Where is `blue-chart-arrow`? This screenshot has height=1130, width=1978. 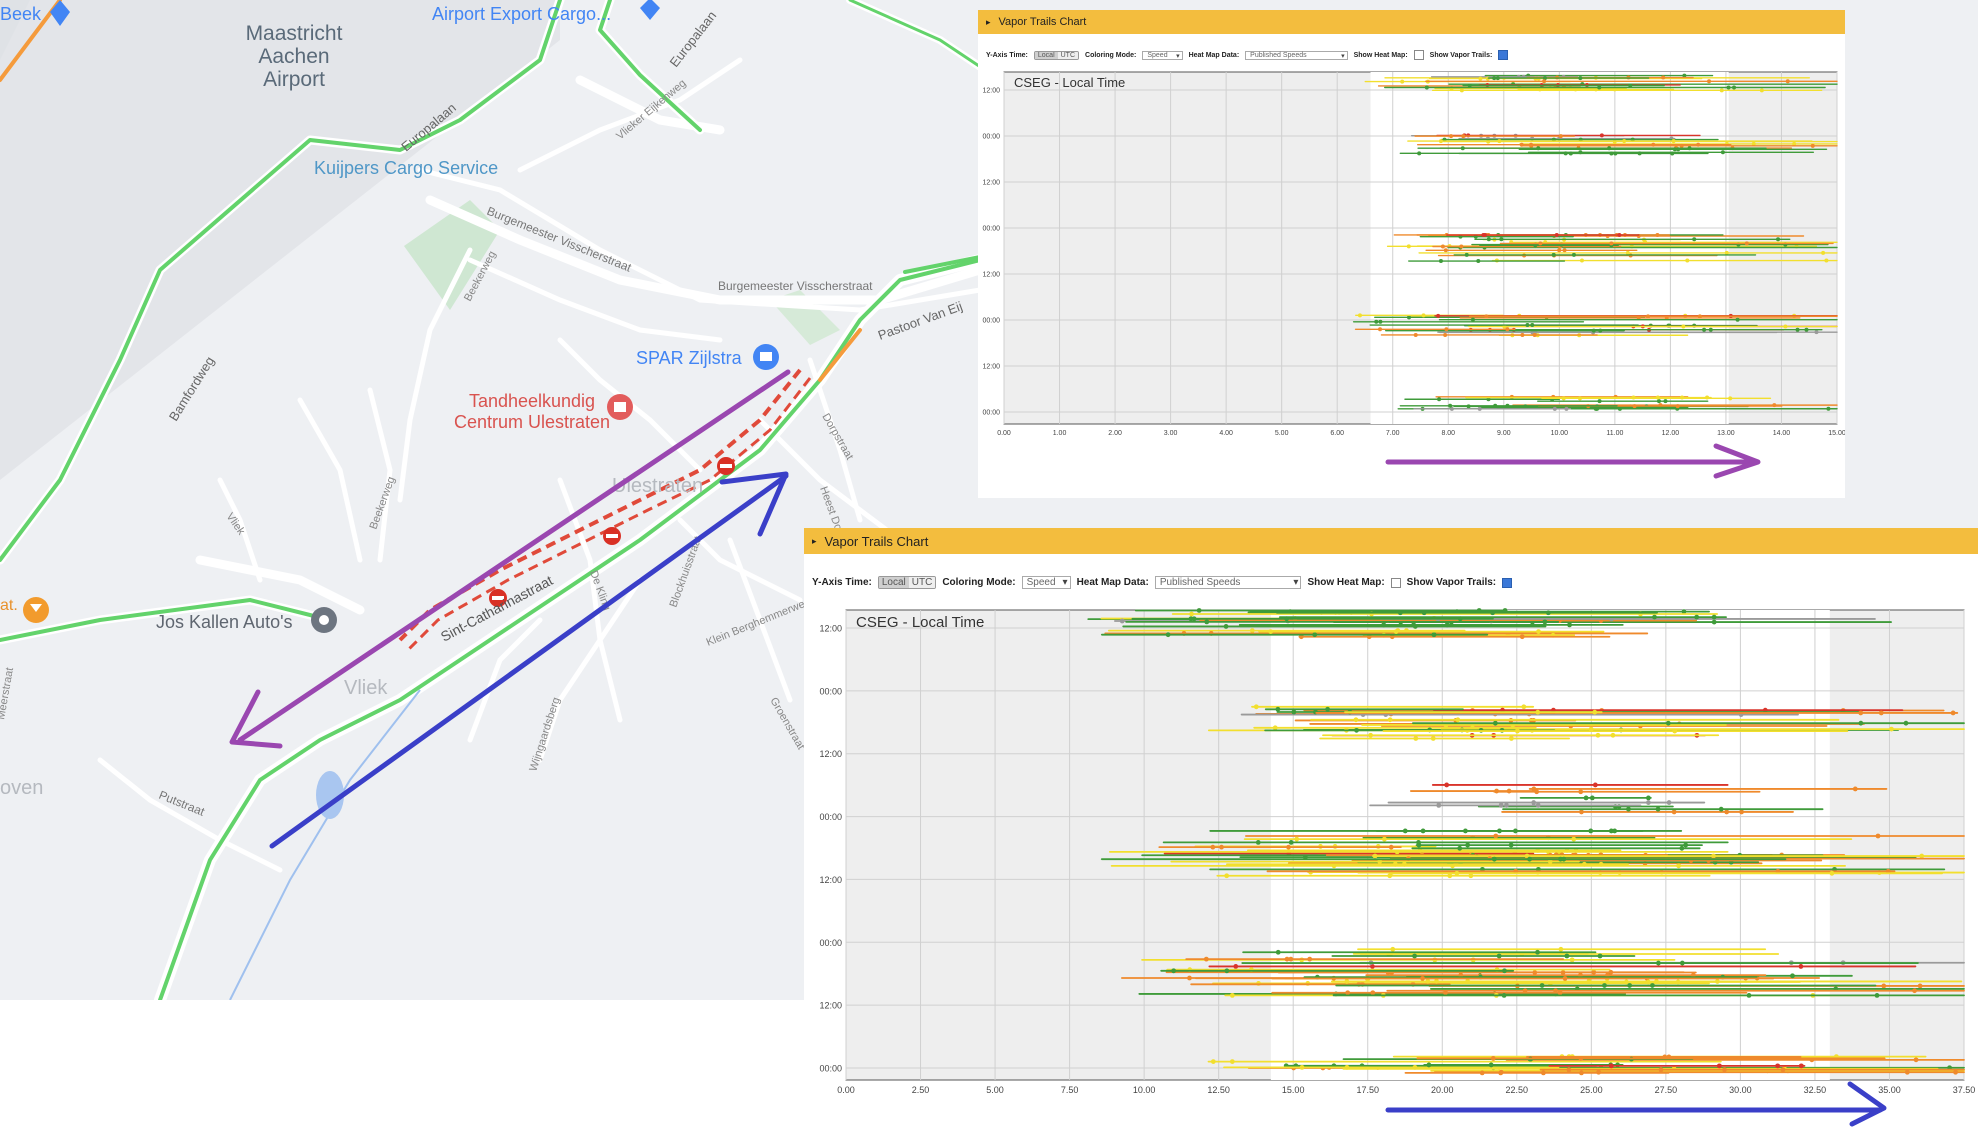 blue-chart-arrow is located at coordinates (1636, 1104).